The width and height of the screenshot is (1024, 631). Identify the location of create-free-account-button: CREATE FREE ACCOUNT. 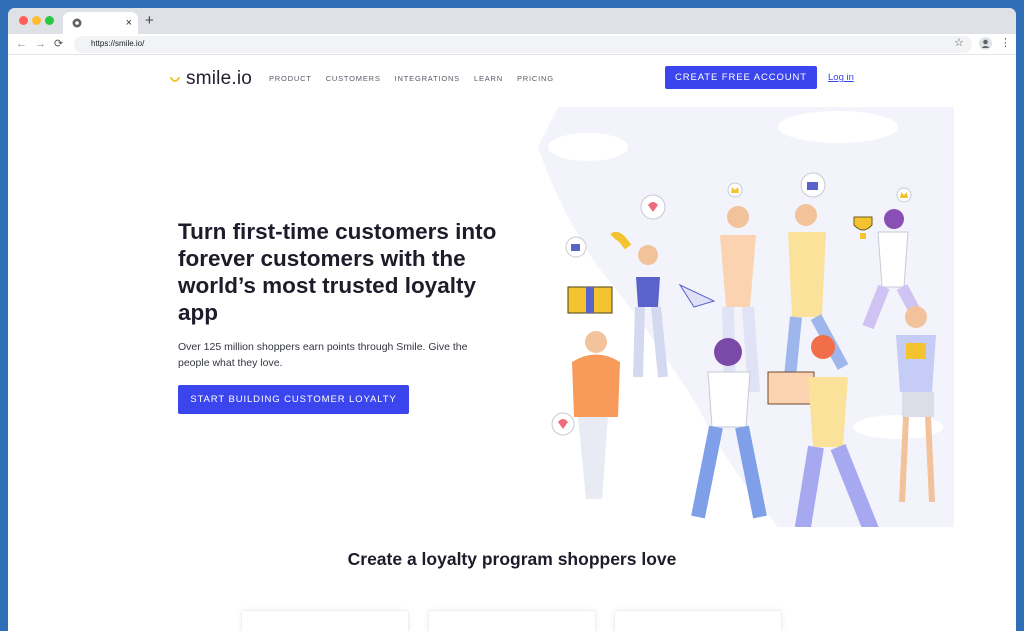
(741, 77).